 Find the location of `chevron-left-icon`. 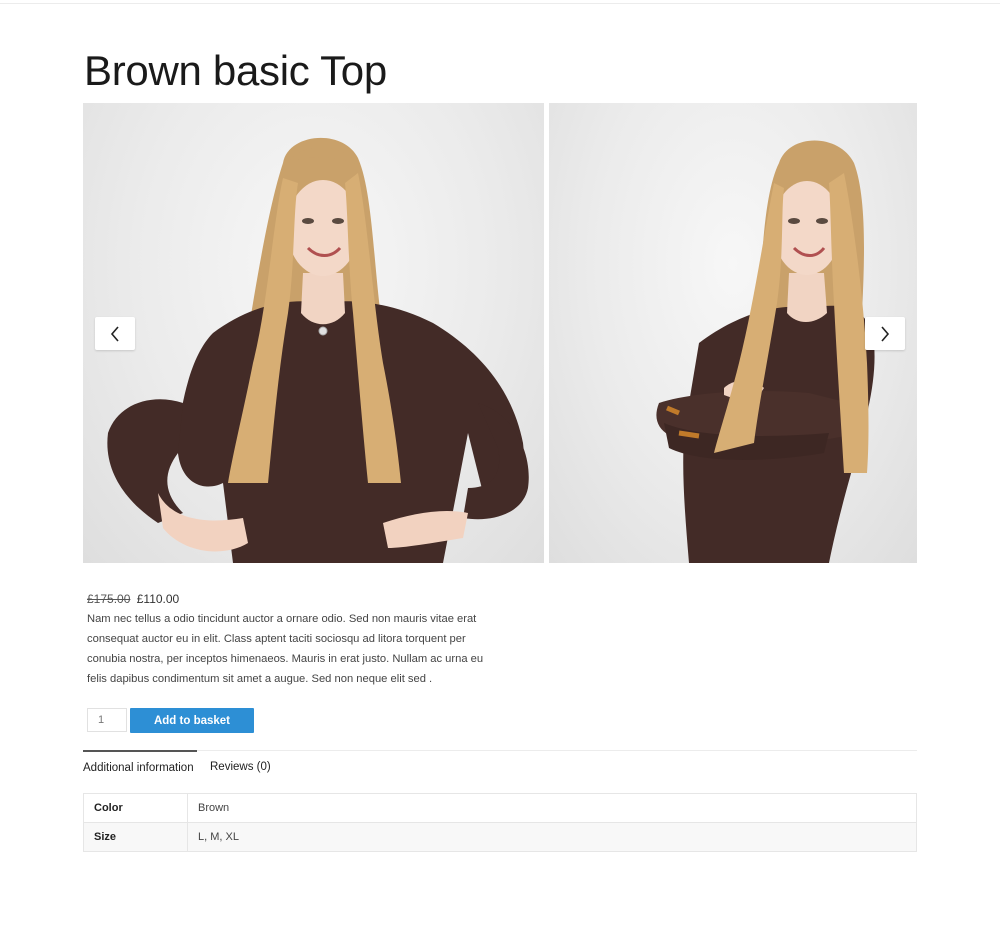

chevron-left-icon is located at coordinates (114, 333).